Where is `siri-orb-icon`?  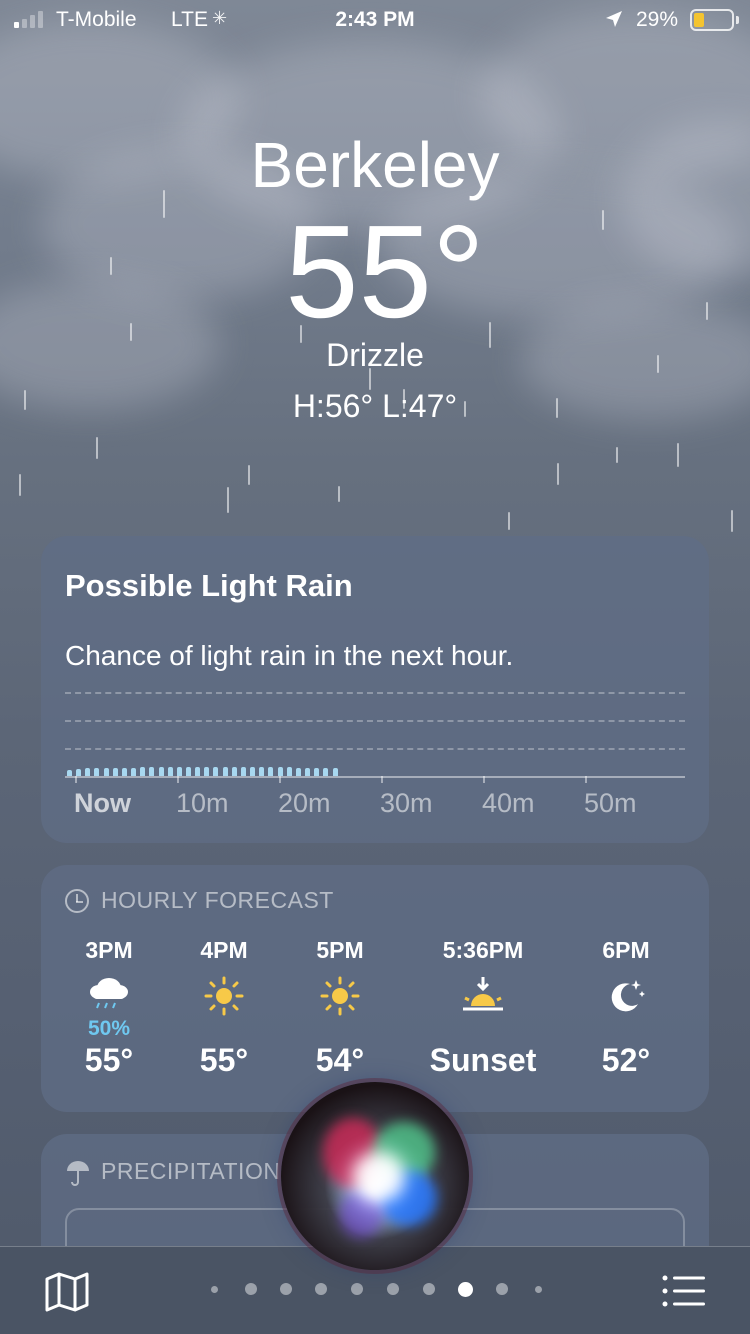
siri-orb-icon is located at coordinates (375, 1176).